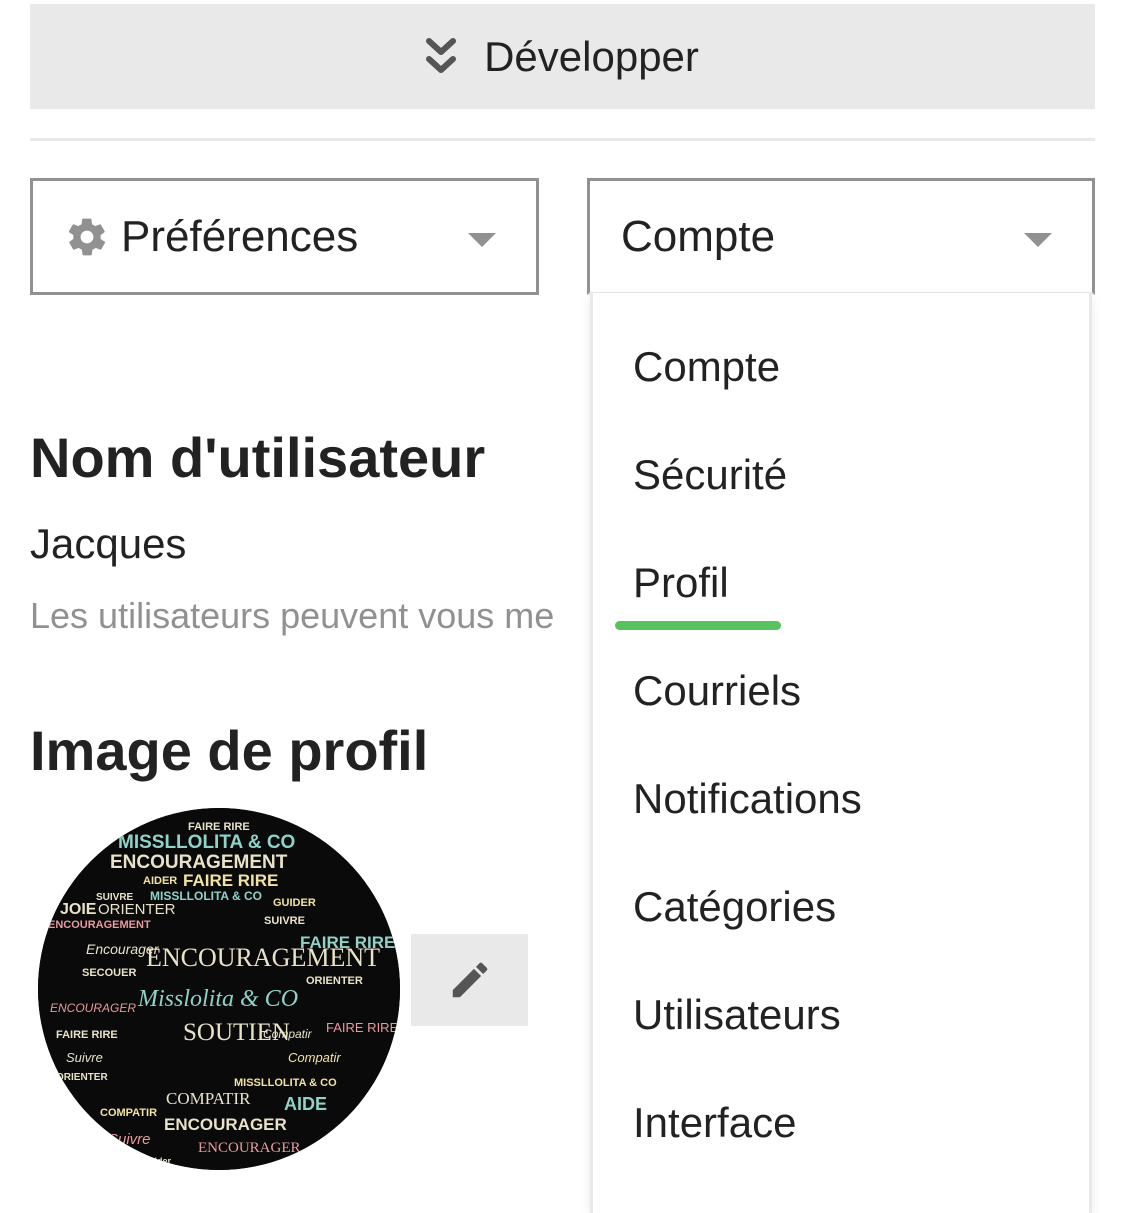 The image size is (1125, 1213). What do you see at coordinates (292, 615) in the screenshot?
I see `username-description: Les utilisateurs peuvent vous me` at bounding box center [292, 615].